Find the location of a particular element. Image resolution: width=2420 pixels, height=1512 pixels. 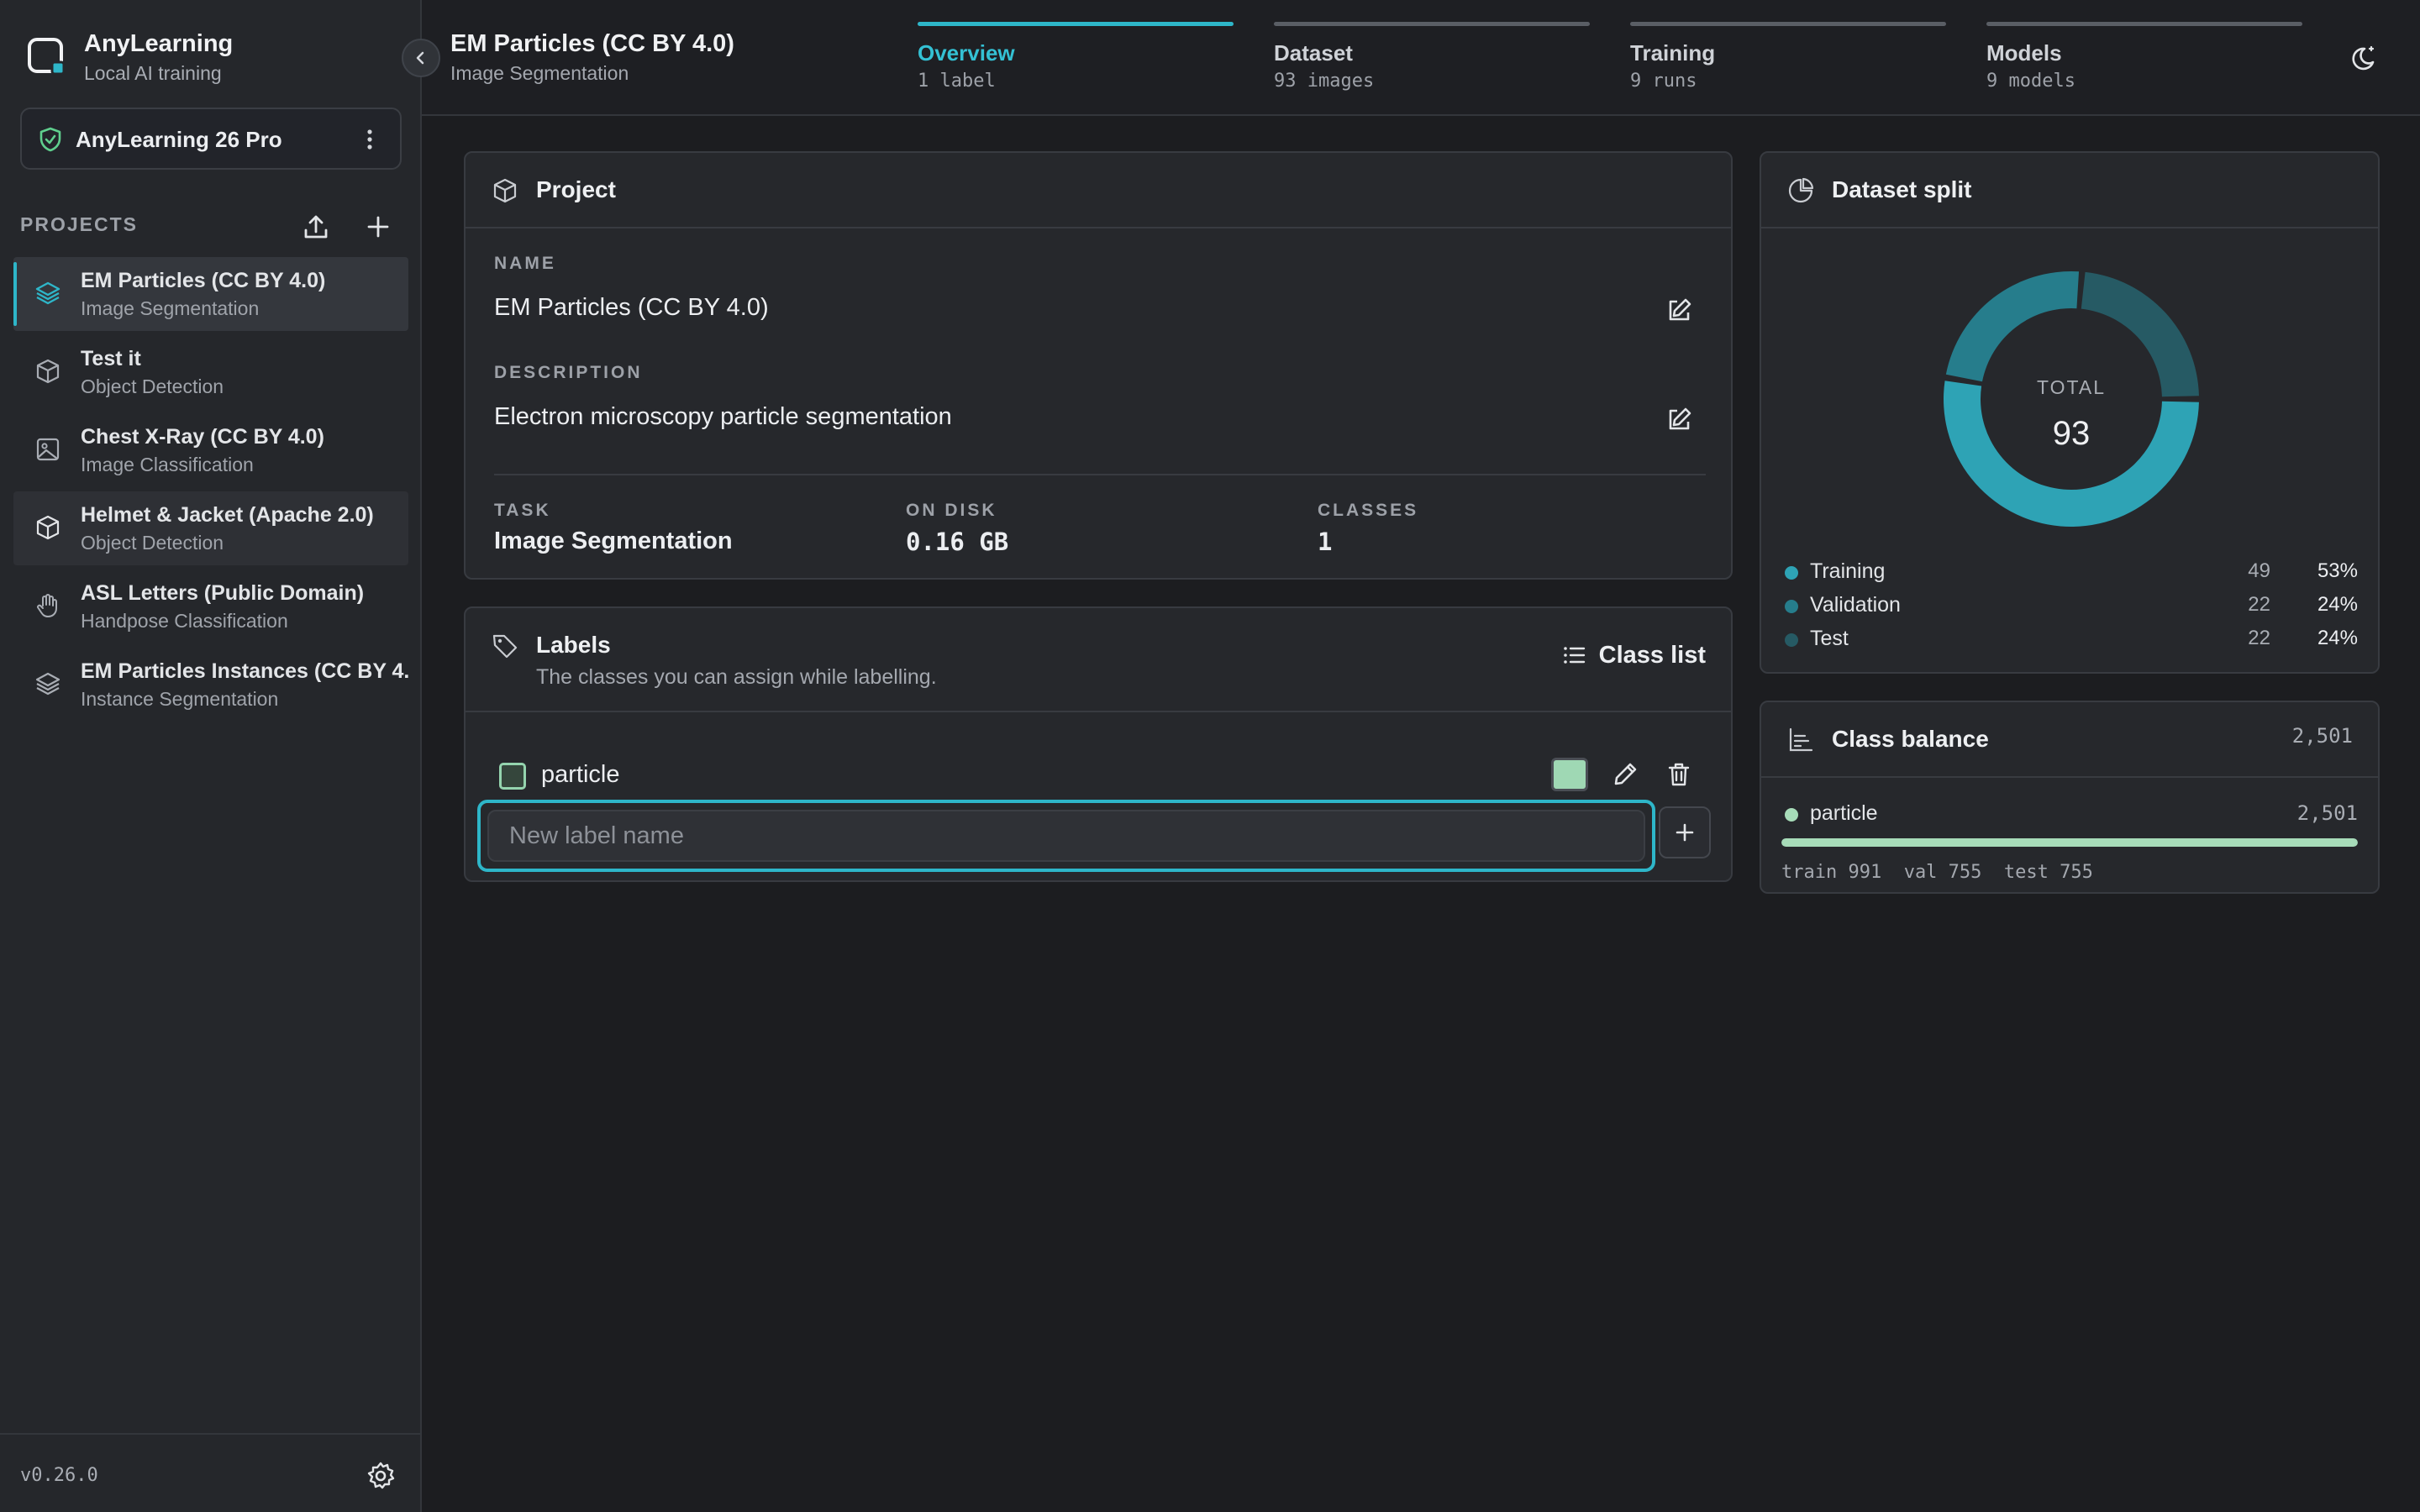

classes-value: 1 is located at coordinates (1325, 542).